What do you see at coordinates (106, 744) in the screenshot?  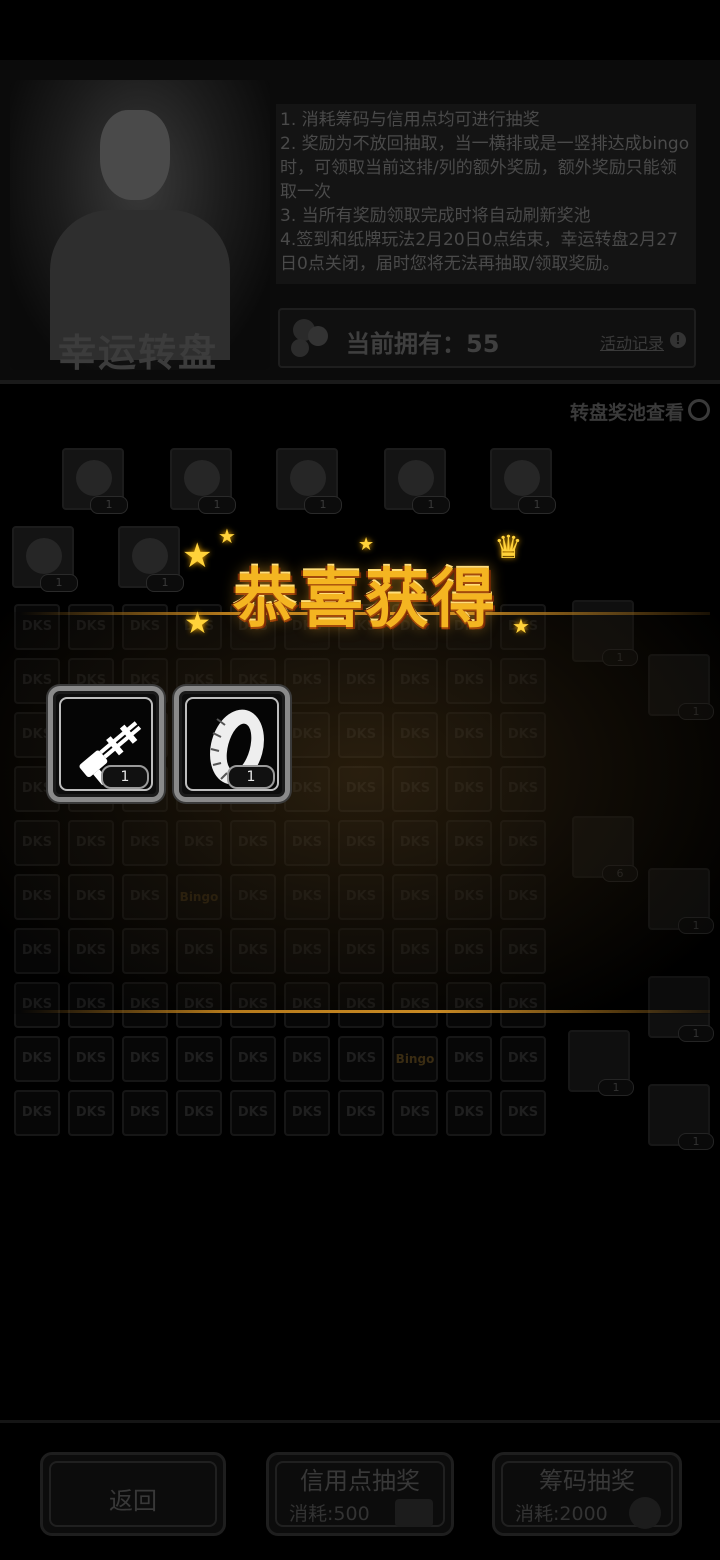 I see `prize-item-minigun: 1` at bounding box center [106, 744].